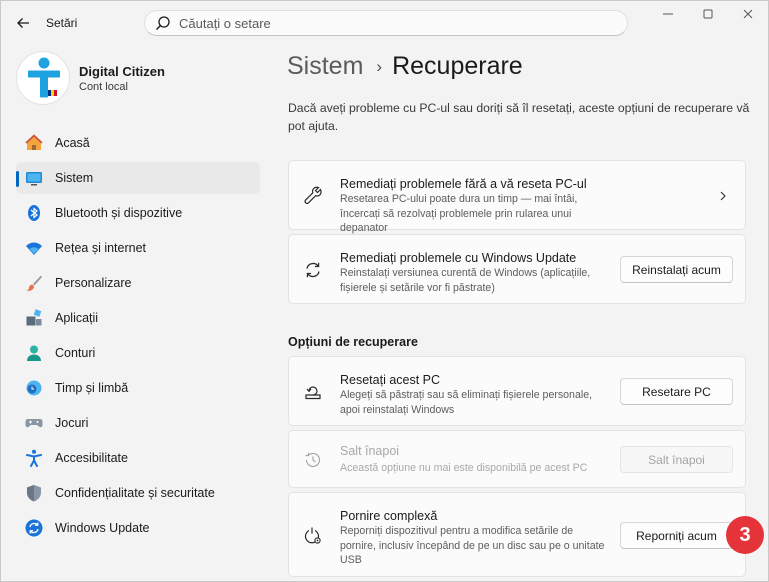 This screenshot has width=769, height=582. What do you see at coordinates (390, 380) in the screenshot?
I see `card-title: Resetați acest PC` at bounding box center [390, 380].